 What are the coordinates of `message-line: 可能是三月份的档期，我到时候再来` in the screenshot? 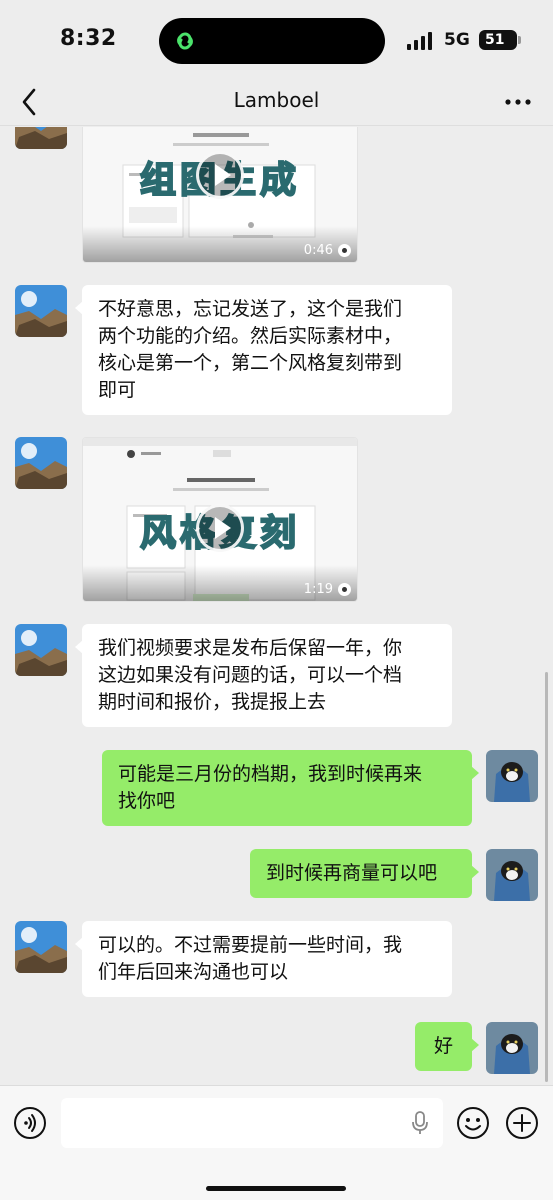 It's located at (270, 774).